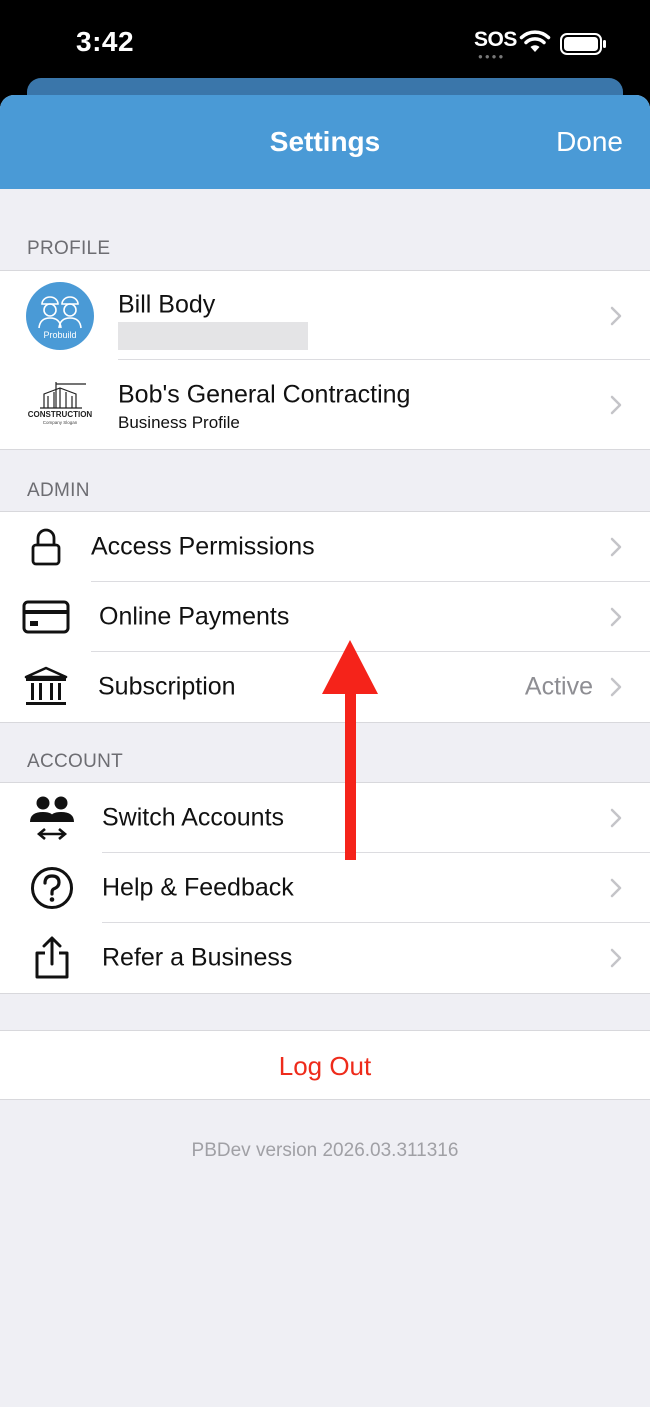 The width and height of the screenshot is (650, 1407). What do you see at coordinates (52, 818) in the screenshot?
I see `switch-users-icon` at bounding box center [52, 818].